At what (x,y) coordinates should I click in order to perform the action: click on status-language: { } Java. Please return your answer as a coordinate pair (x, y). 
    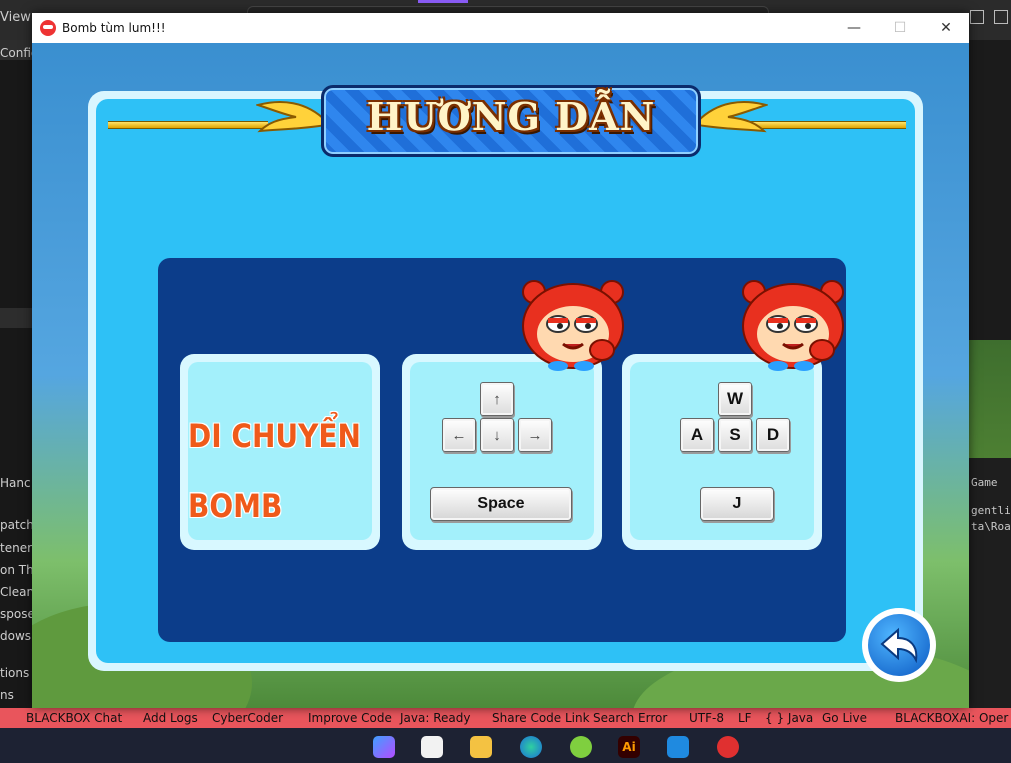
    Looking at the image, I should click on (789, 718).